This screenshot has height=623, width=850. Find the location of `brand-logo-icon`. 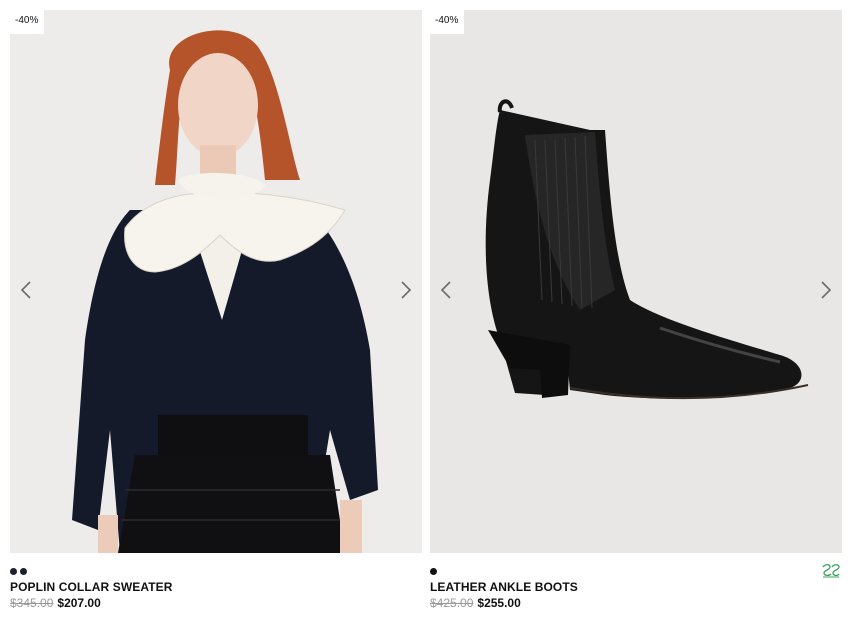

brand-logo-icon is located at coordinates (831, 571).